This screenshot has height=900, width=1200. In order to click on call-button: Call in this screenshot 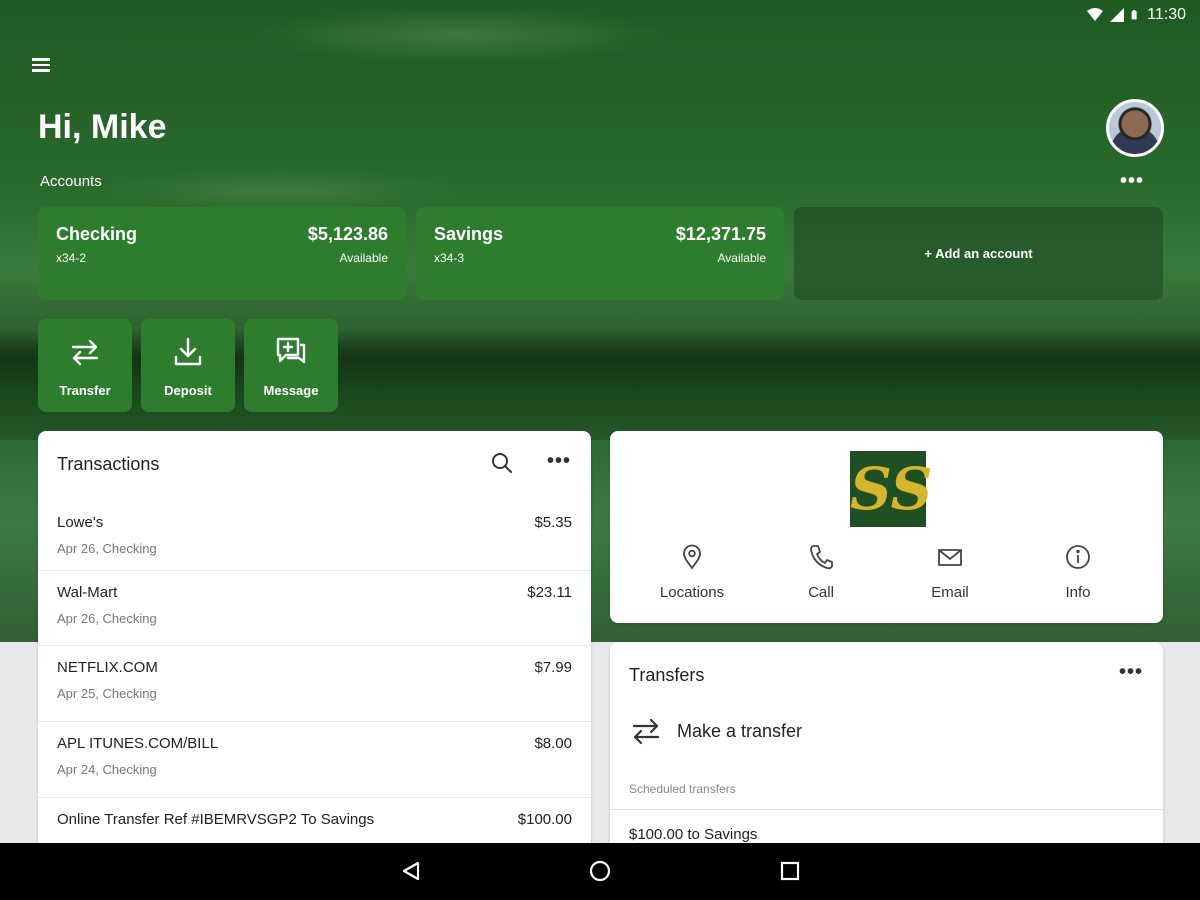, I will do `click(821, 572)`.